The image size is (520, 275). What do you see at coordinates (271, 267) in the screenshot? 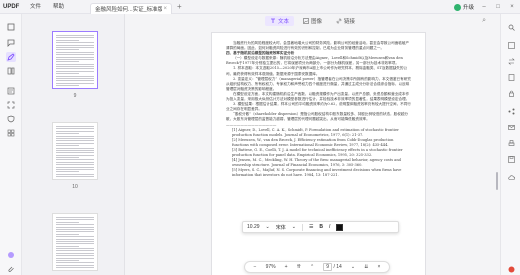
I see `zoom-level: 97%` at bounding box center [271, 267].